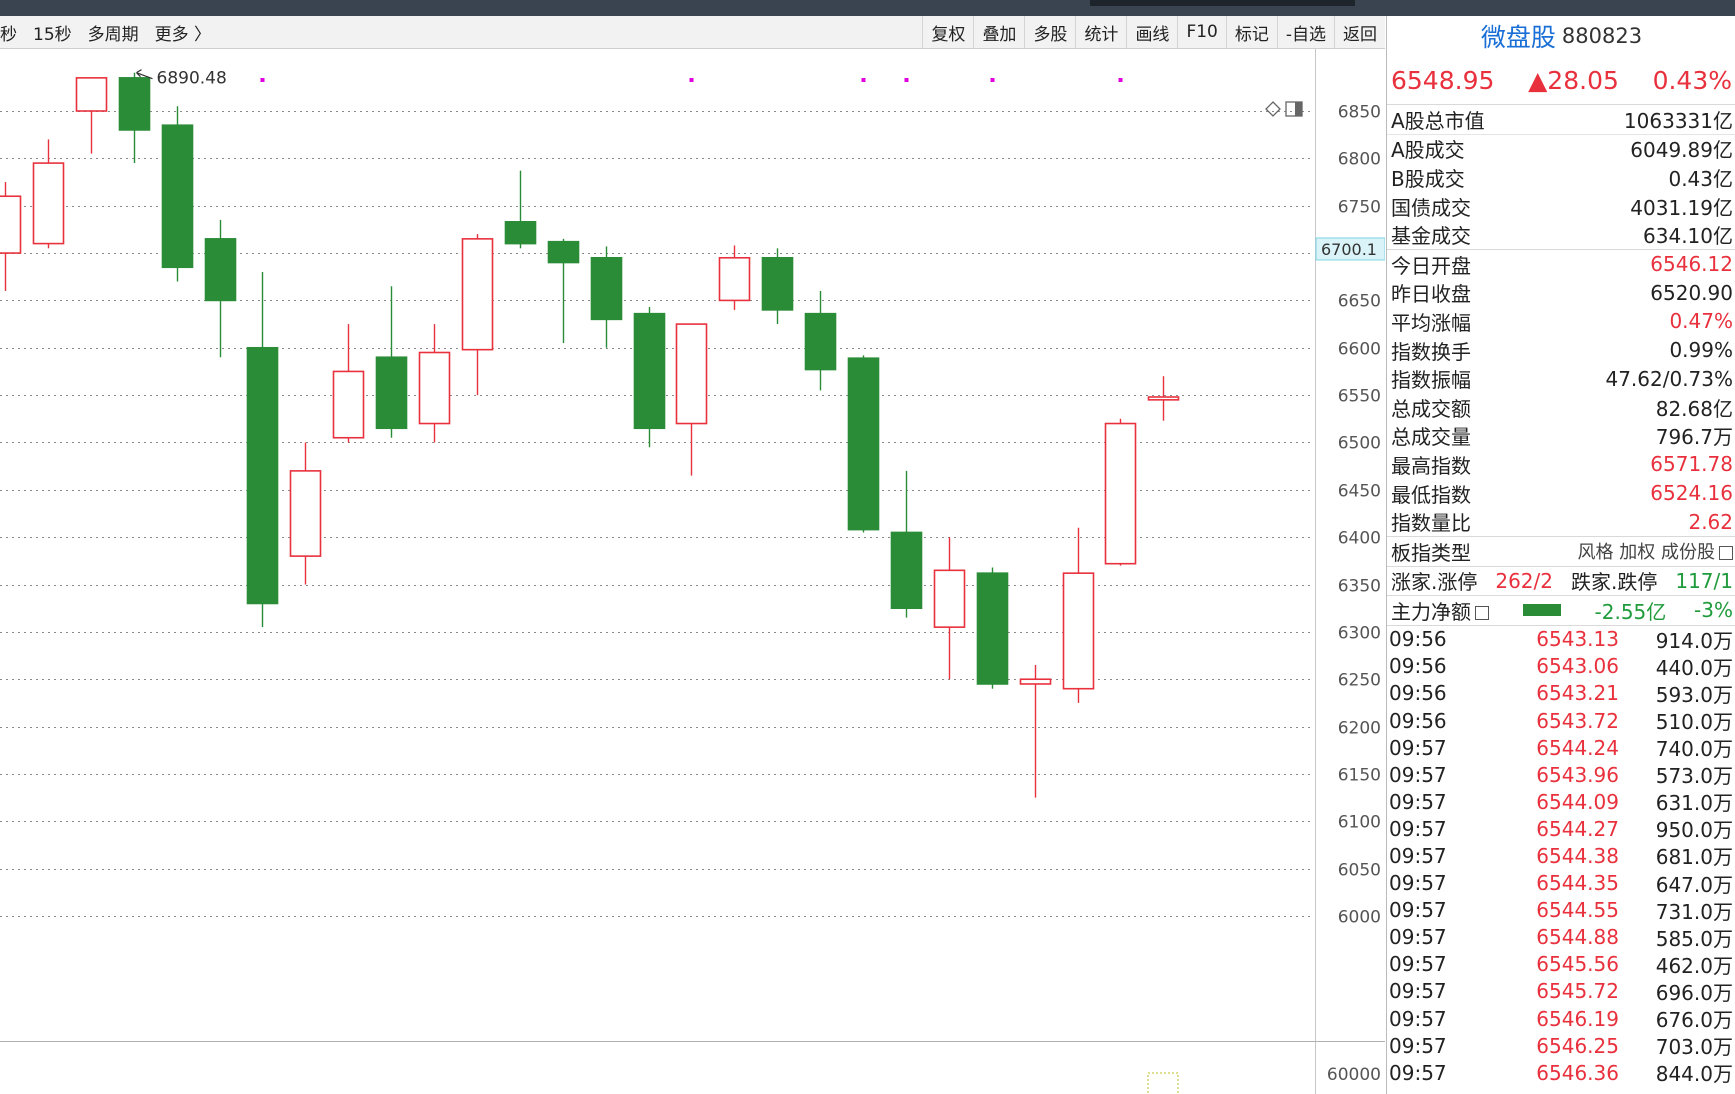 The height and width of the screenshot is (1094, 1735). I want to click on period-tabs: 秒 15秒 多周期 更多 〉, so click(113, 32).